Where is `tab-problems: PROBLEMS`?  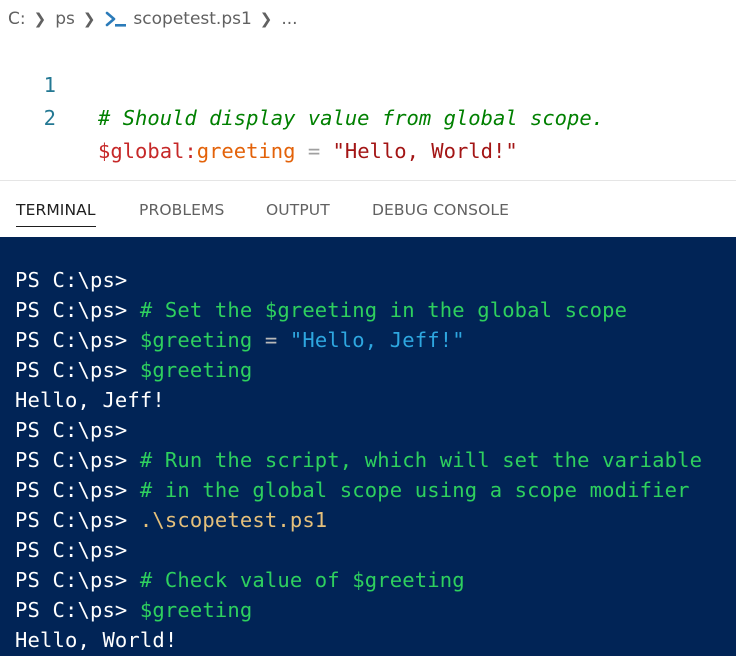 tab-problems: PROBLEMS is located at coordinates (181, 210).